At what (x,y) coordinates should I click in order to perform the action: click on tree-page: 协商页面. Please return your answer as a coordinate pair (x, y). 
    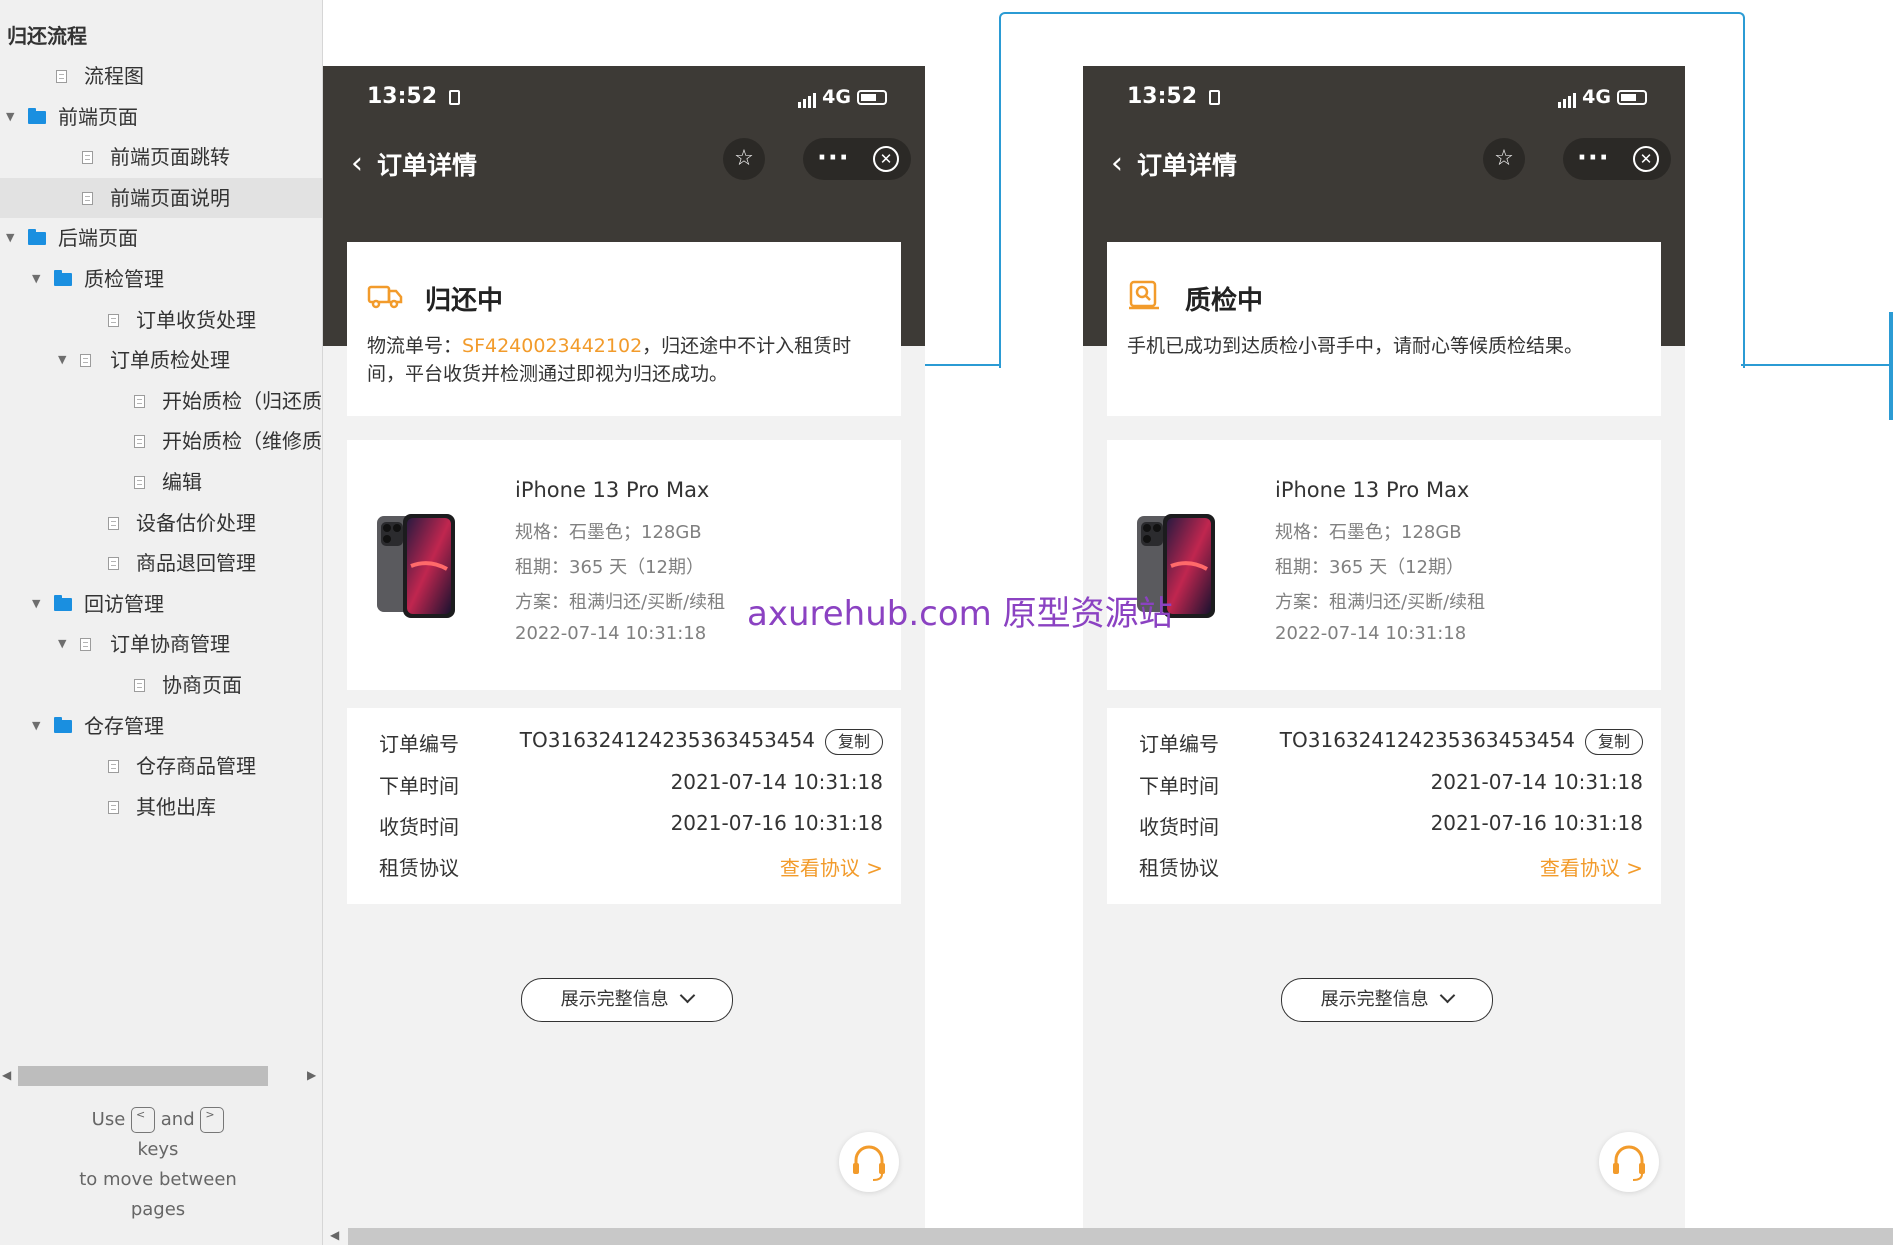
    Looking at the image, I should click on (161, 685).